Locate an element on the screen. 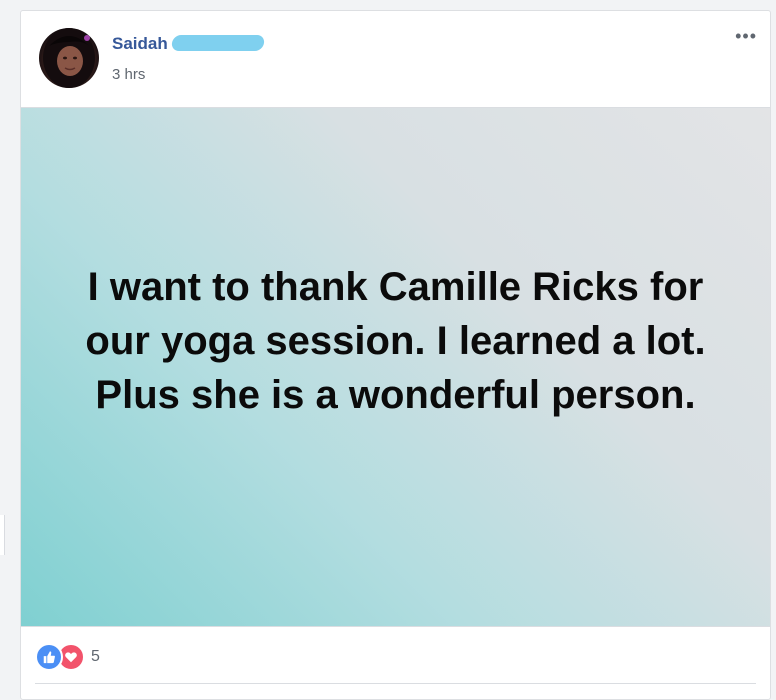 The width and height of the screenshot is (776, 700). avatar is located at coordinates (69, 58).